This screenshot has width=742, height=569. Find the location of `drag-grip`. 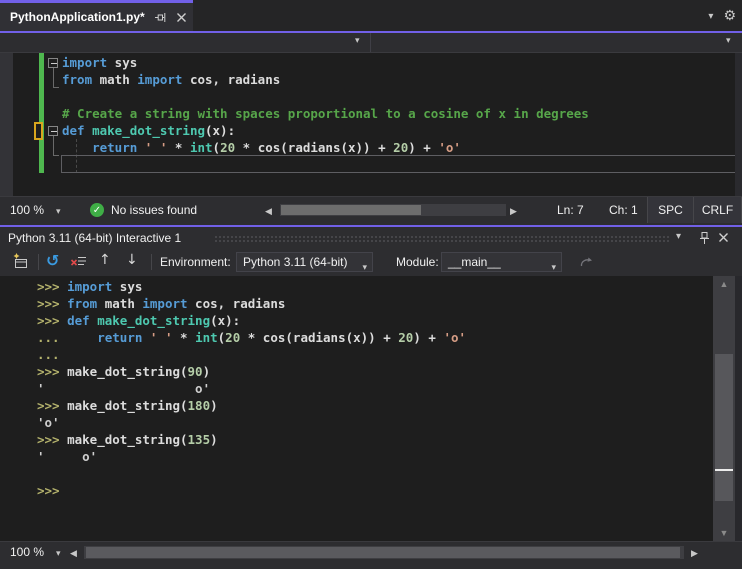

drag-grip is located at coordinates (441, 239).